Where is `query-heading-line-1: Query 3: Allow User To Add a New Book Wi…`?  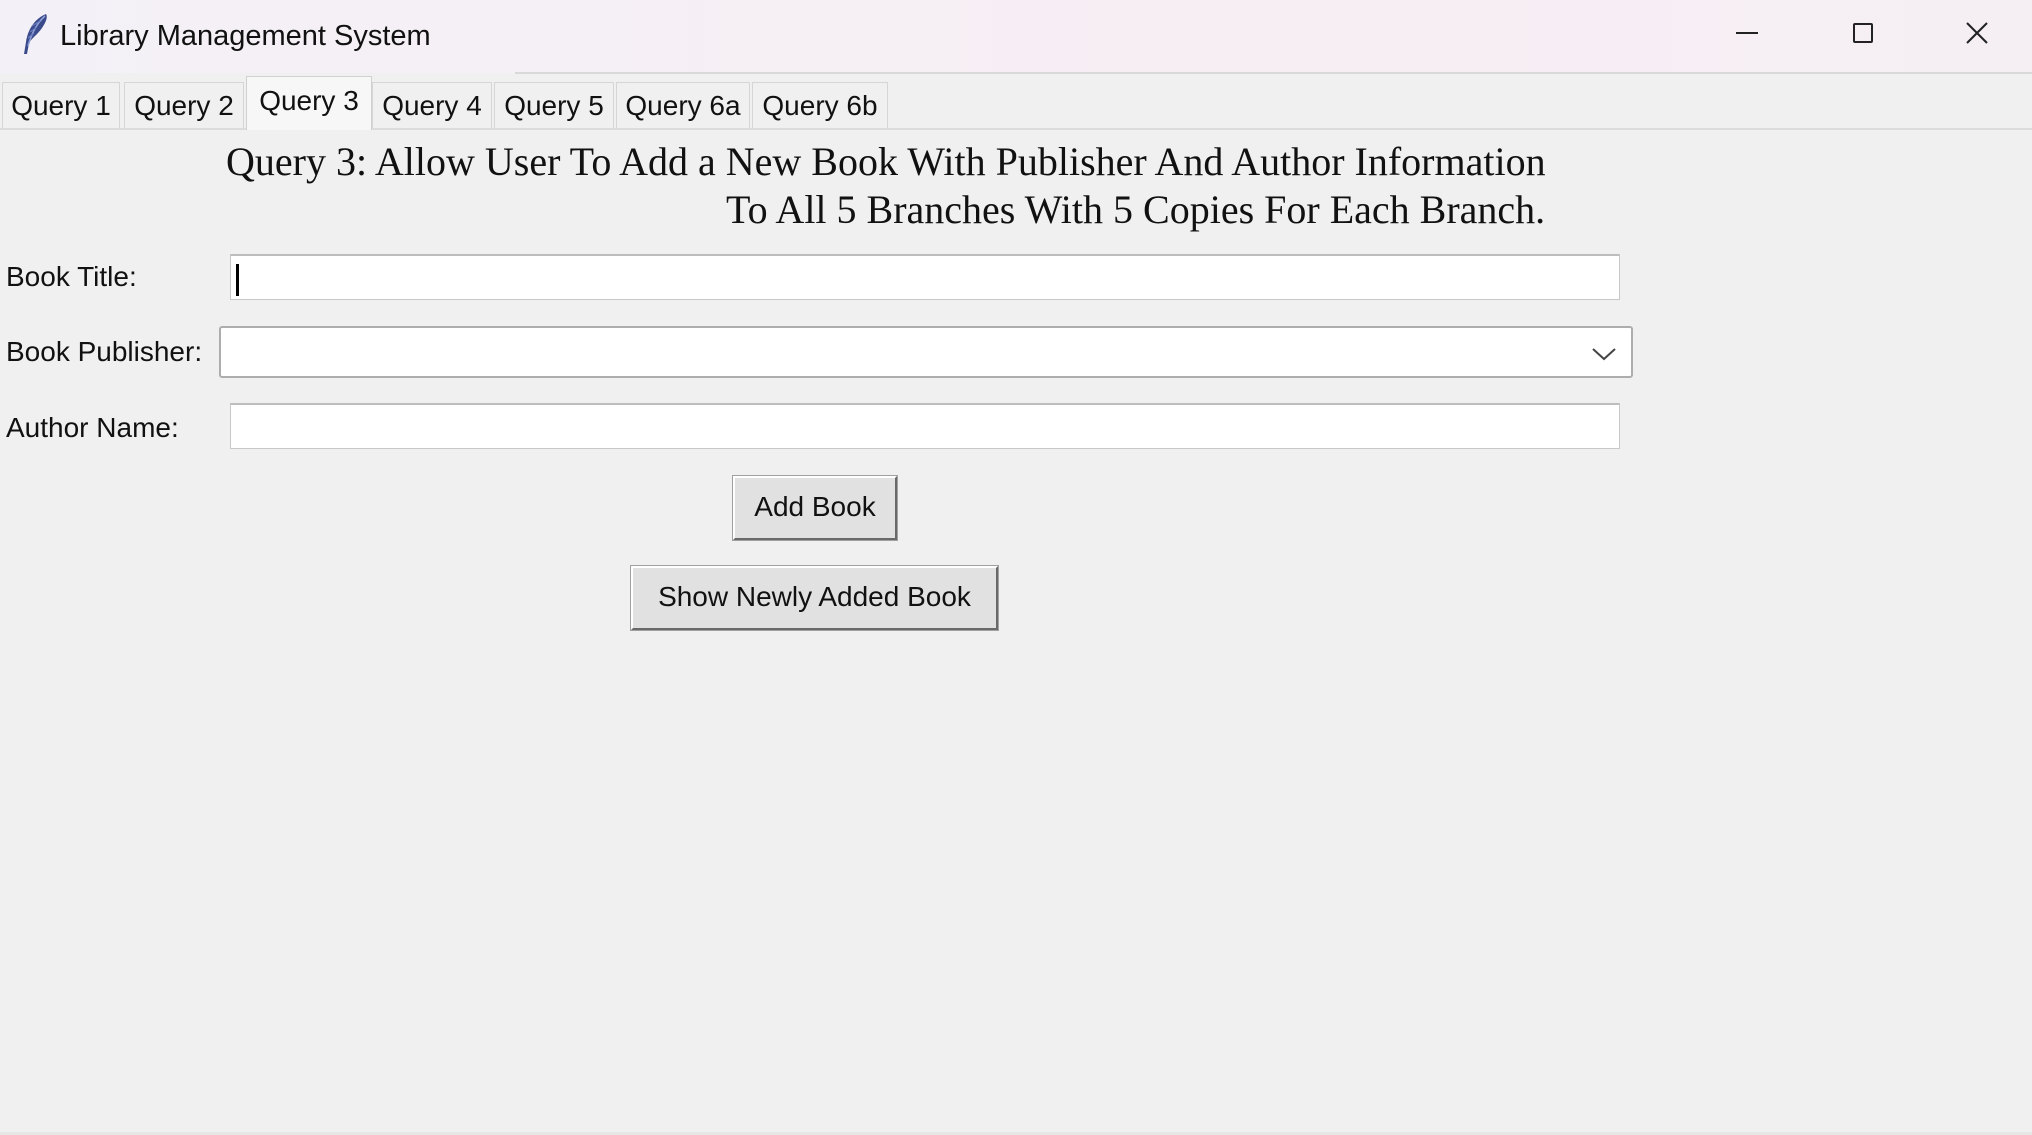
query-heading-line-1: Query 3: Allow User To Add a New Book Wi… is located at coordinates (886, 161).